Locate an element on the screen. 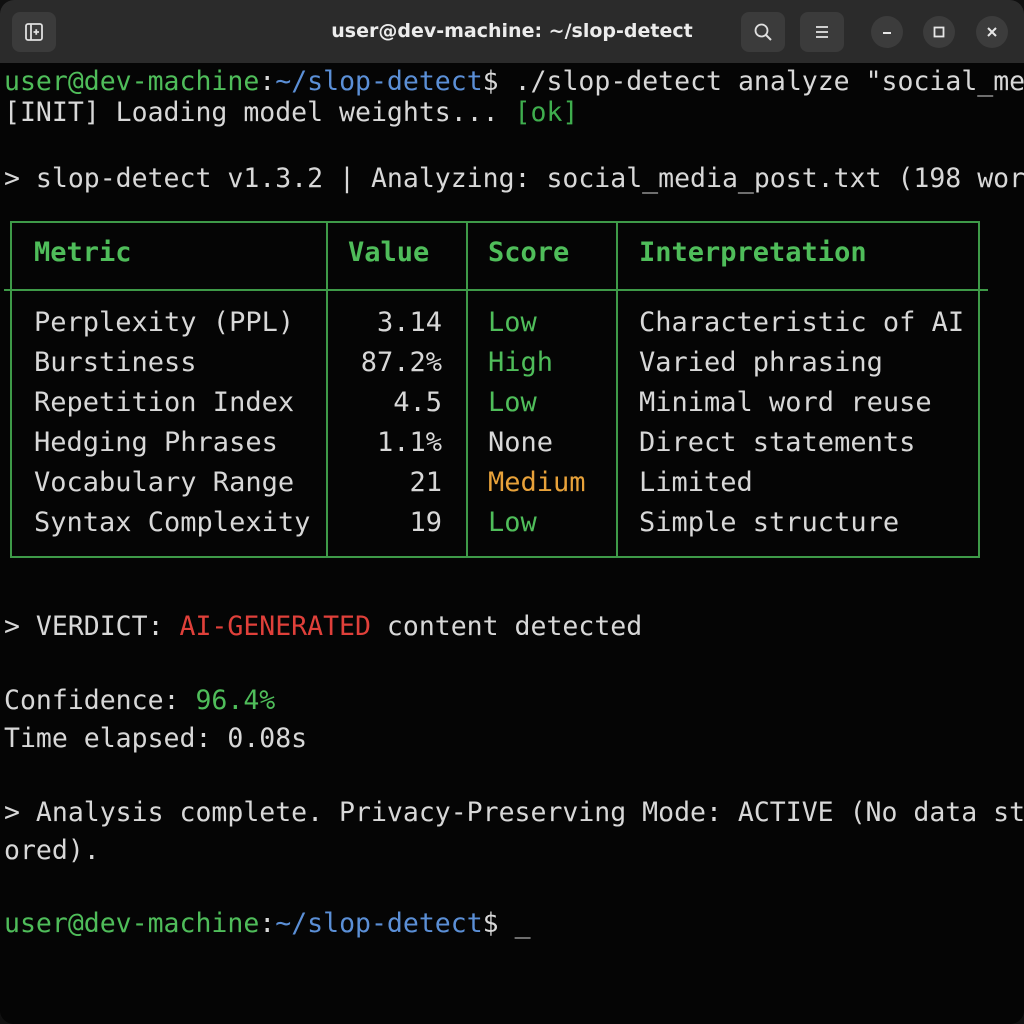 This screenshot has width=1024, height=1024. header-separator is located at coordinates (496, 290).